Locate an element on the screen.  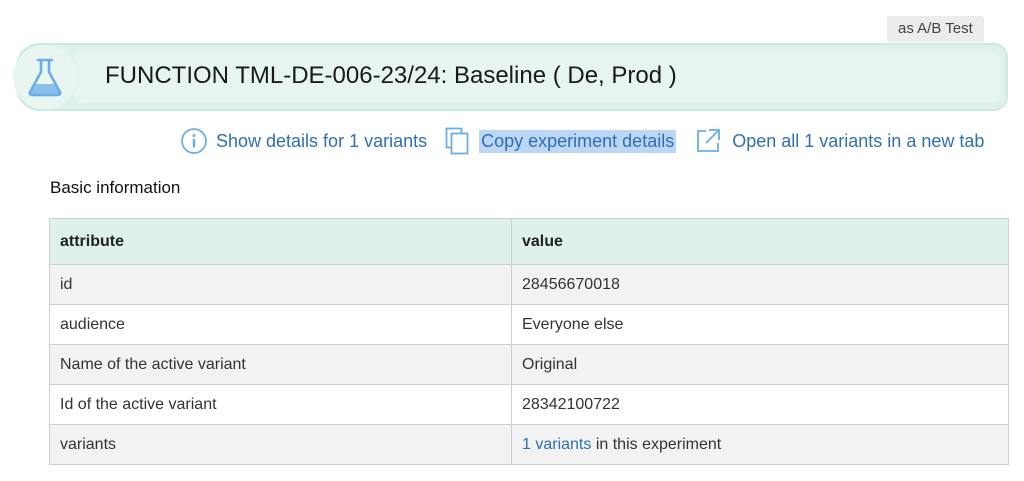
value-cell: Original is located at coordinates (760, 364).